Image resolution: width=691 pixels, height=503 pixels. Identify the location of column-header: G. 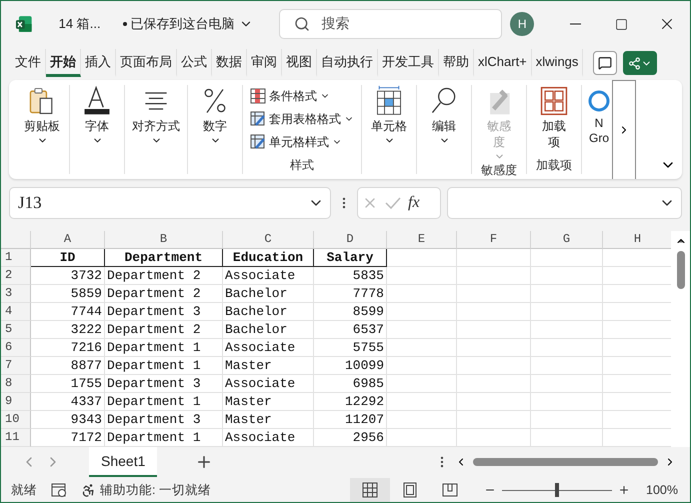
(567, 239).